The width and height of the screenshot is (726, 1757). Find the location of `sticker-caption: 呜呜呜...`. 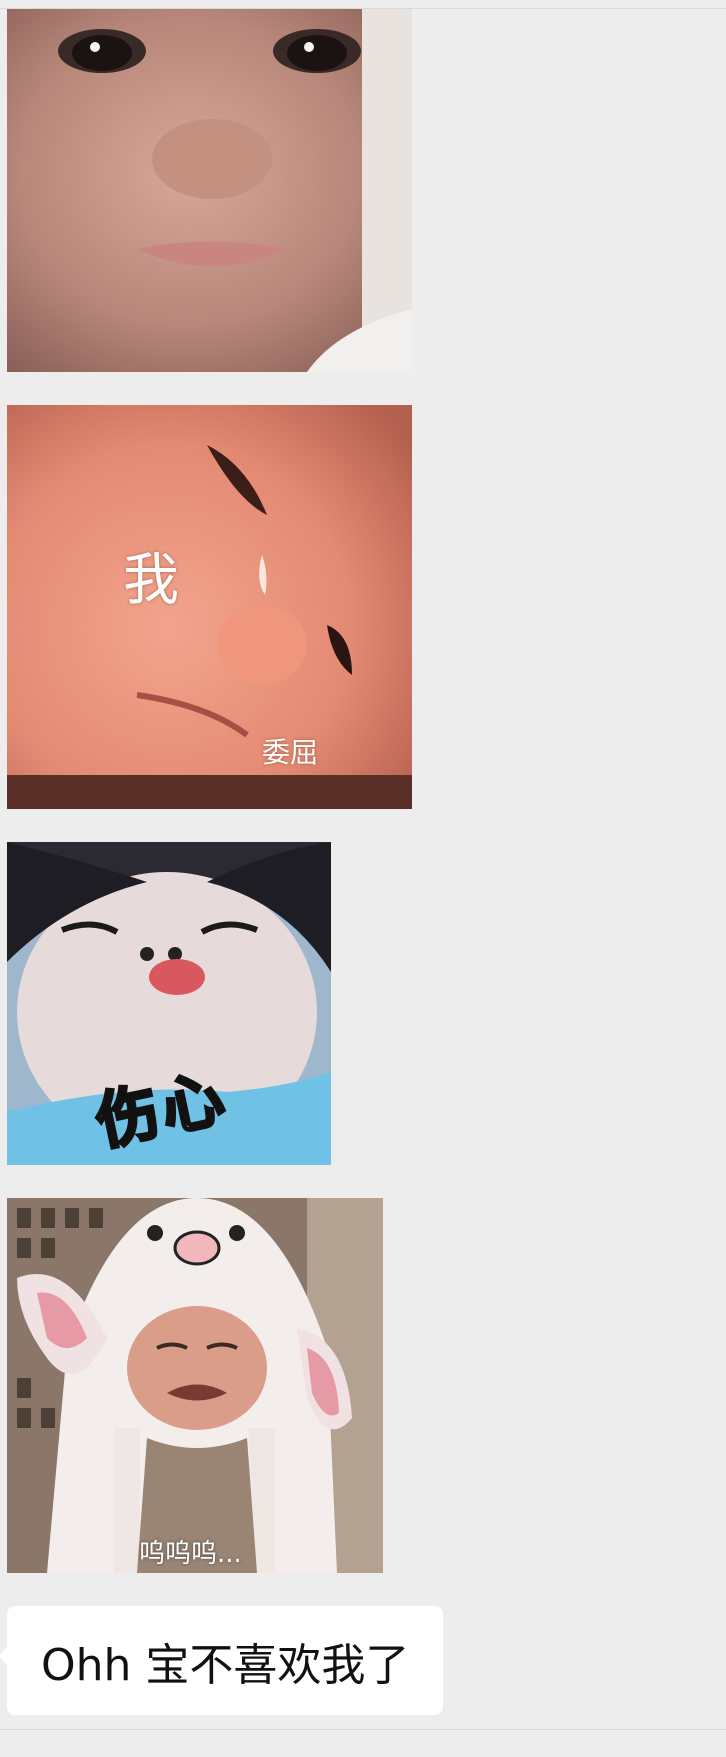

sticker-caption: 呜呜呜... is located at coordinates (190, 1554).